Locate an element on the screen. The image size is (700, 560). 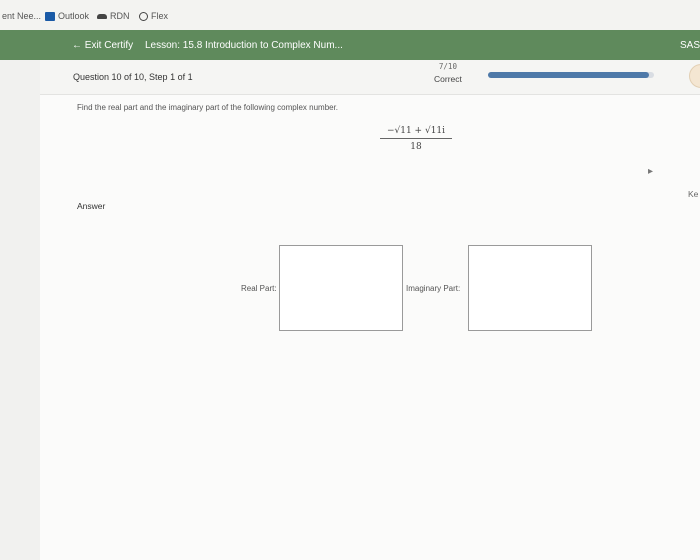
bookmark-label: Outlook is located at coordinates (74, 16).